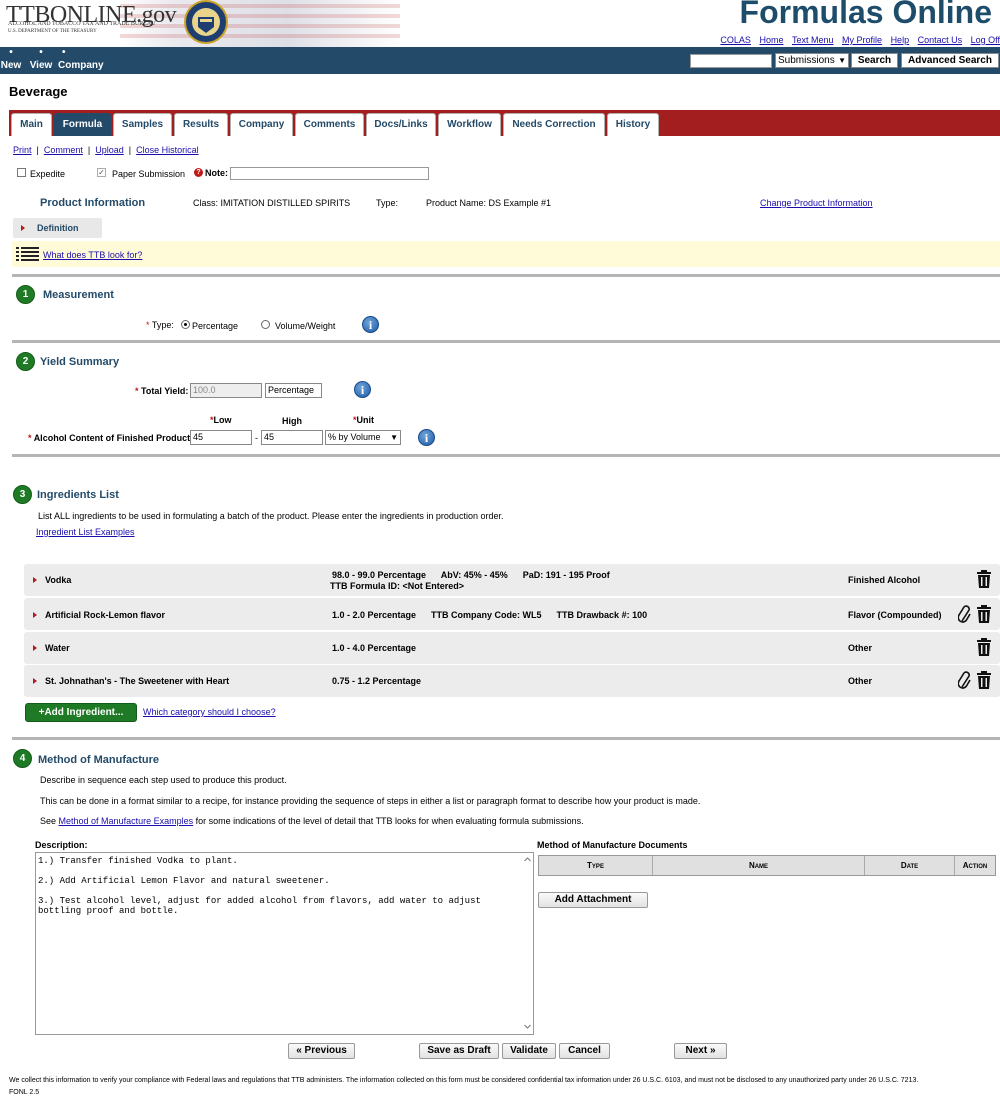  What do you see at coordinates (813, 40) in the screenshot?
I see `link-text-menu: Text Menu` at bounding box center [813, 40].